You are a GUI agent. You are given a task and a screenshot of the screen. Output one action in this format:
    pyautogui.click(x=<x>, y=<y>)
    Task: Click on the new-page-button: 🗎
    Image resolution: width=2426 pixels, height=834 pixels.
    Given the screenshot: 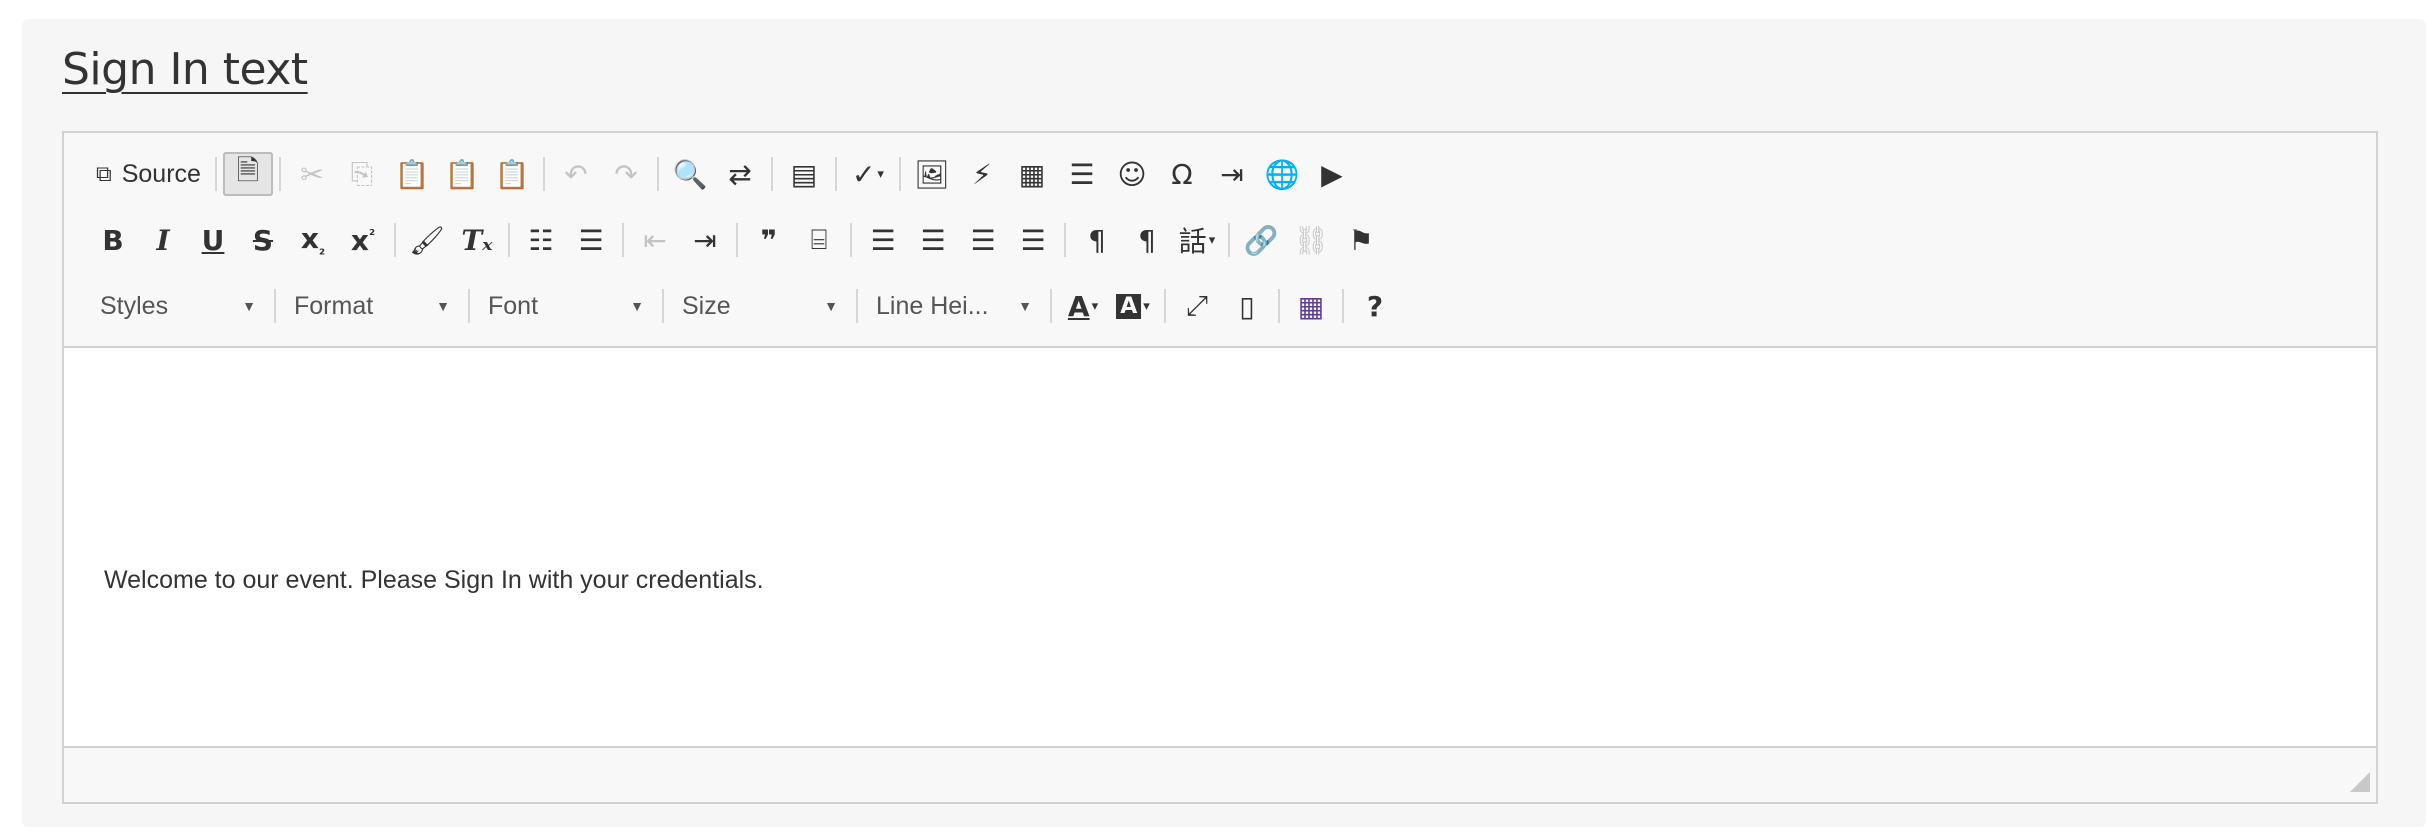 What is the action you would take?
    pyautogui.click(x=247, y=174)
    